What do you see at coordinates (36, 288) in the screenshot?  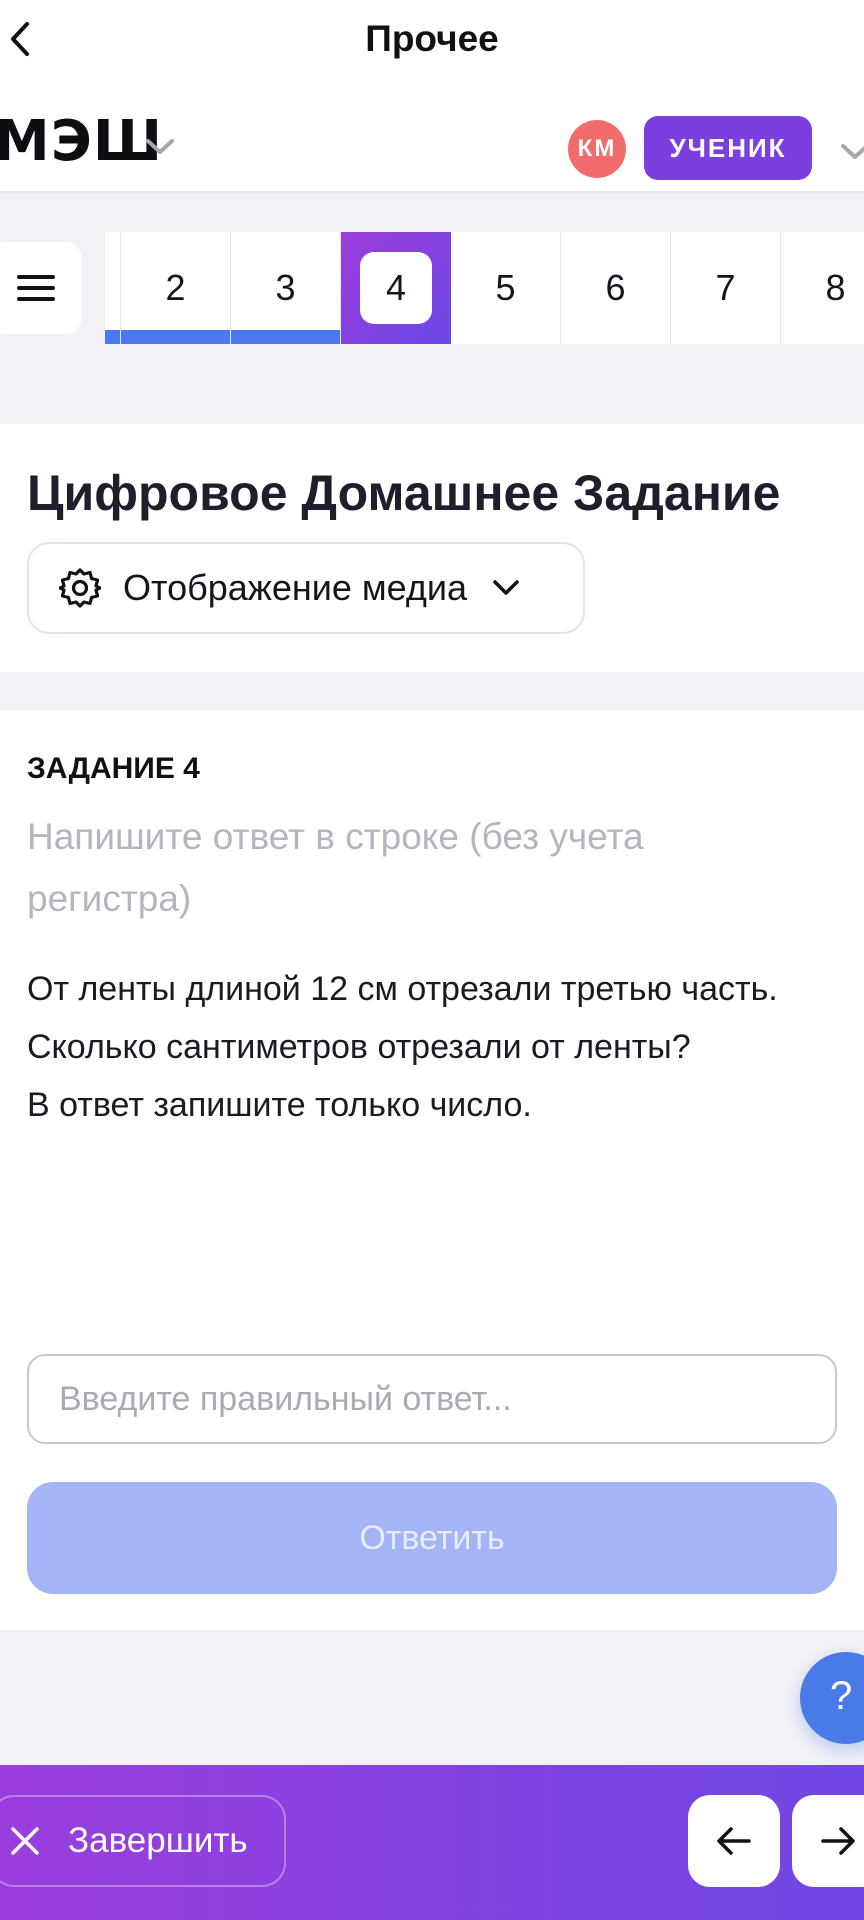 I see `hamburger-menu-icon` at bounding box center [36, 288].